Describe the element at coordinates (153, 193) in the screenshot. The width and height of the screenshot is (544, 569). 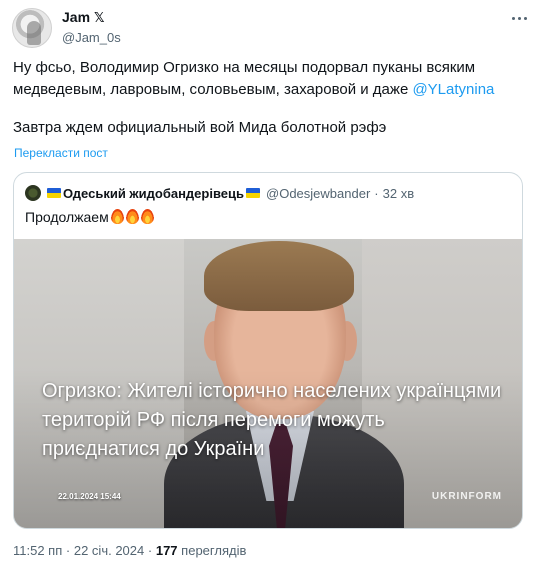
I see `quoted-author-name: Одеський жидобандерівець` at that location.